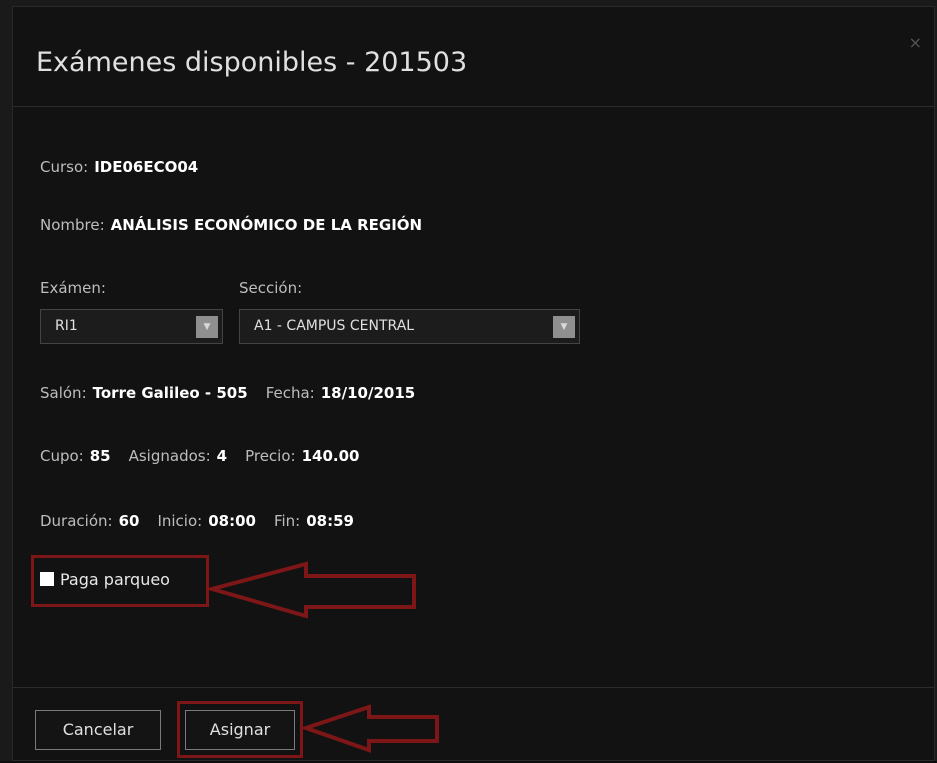  I want to click on examen-label: Exámen:, so click(73, 288).